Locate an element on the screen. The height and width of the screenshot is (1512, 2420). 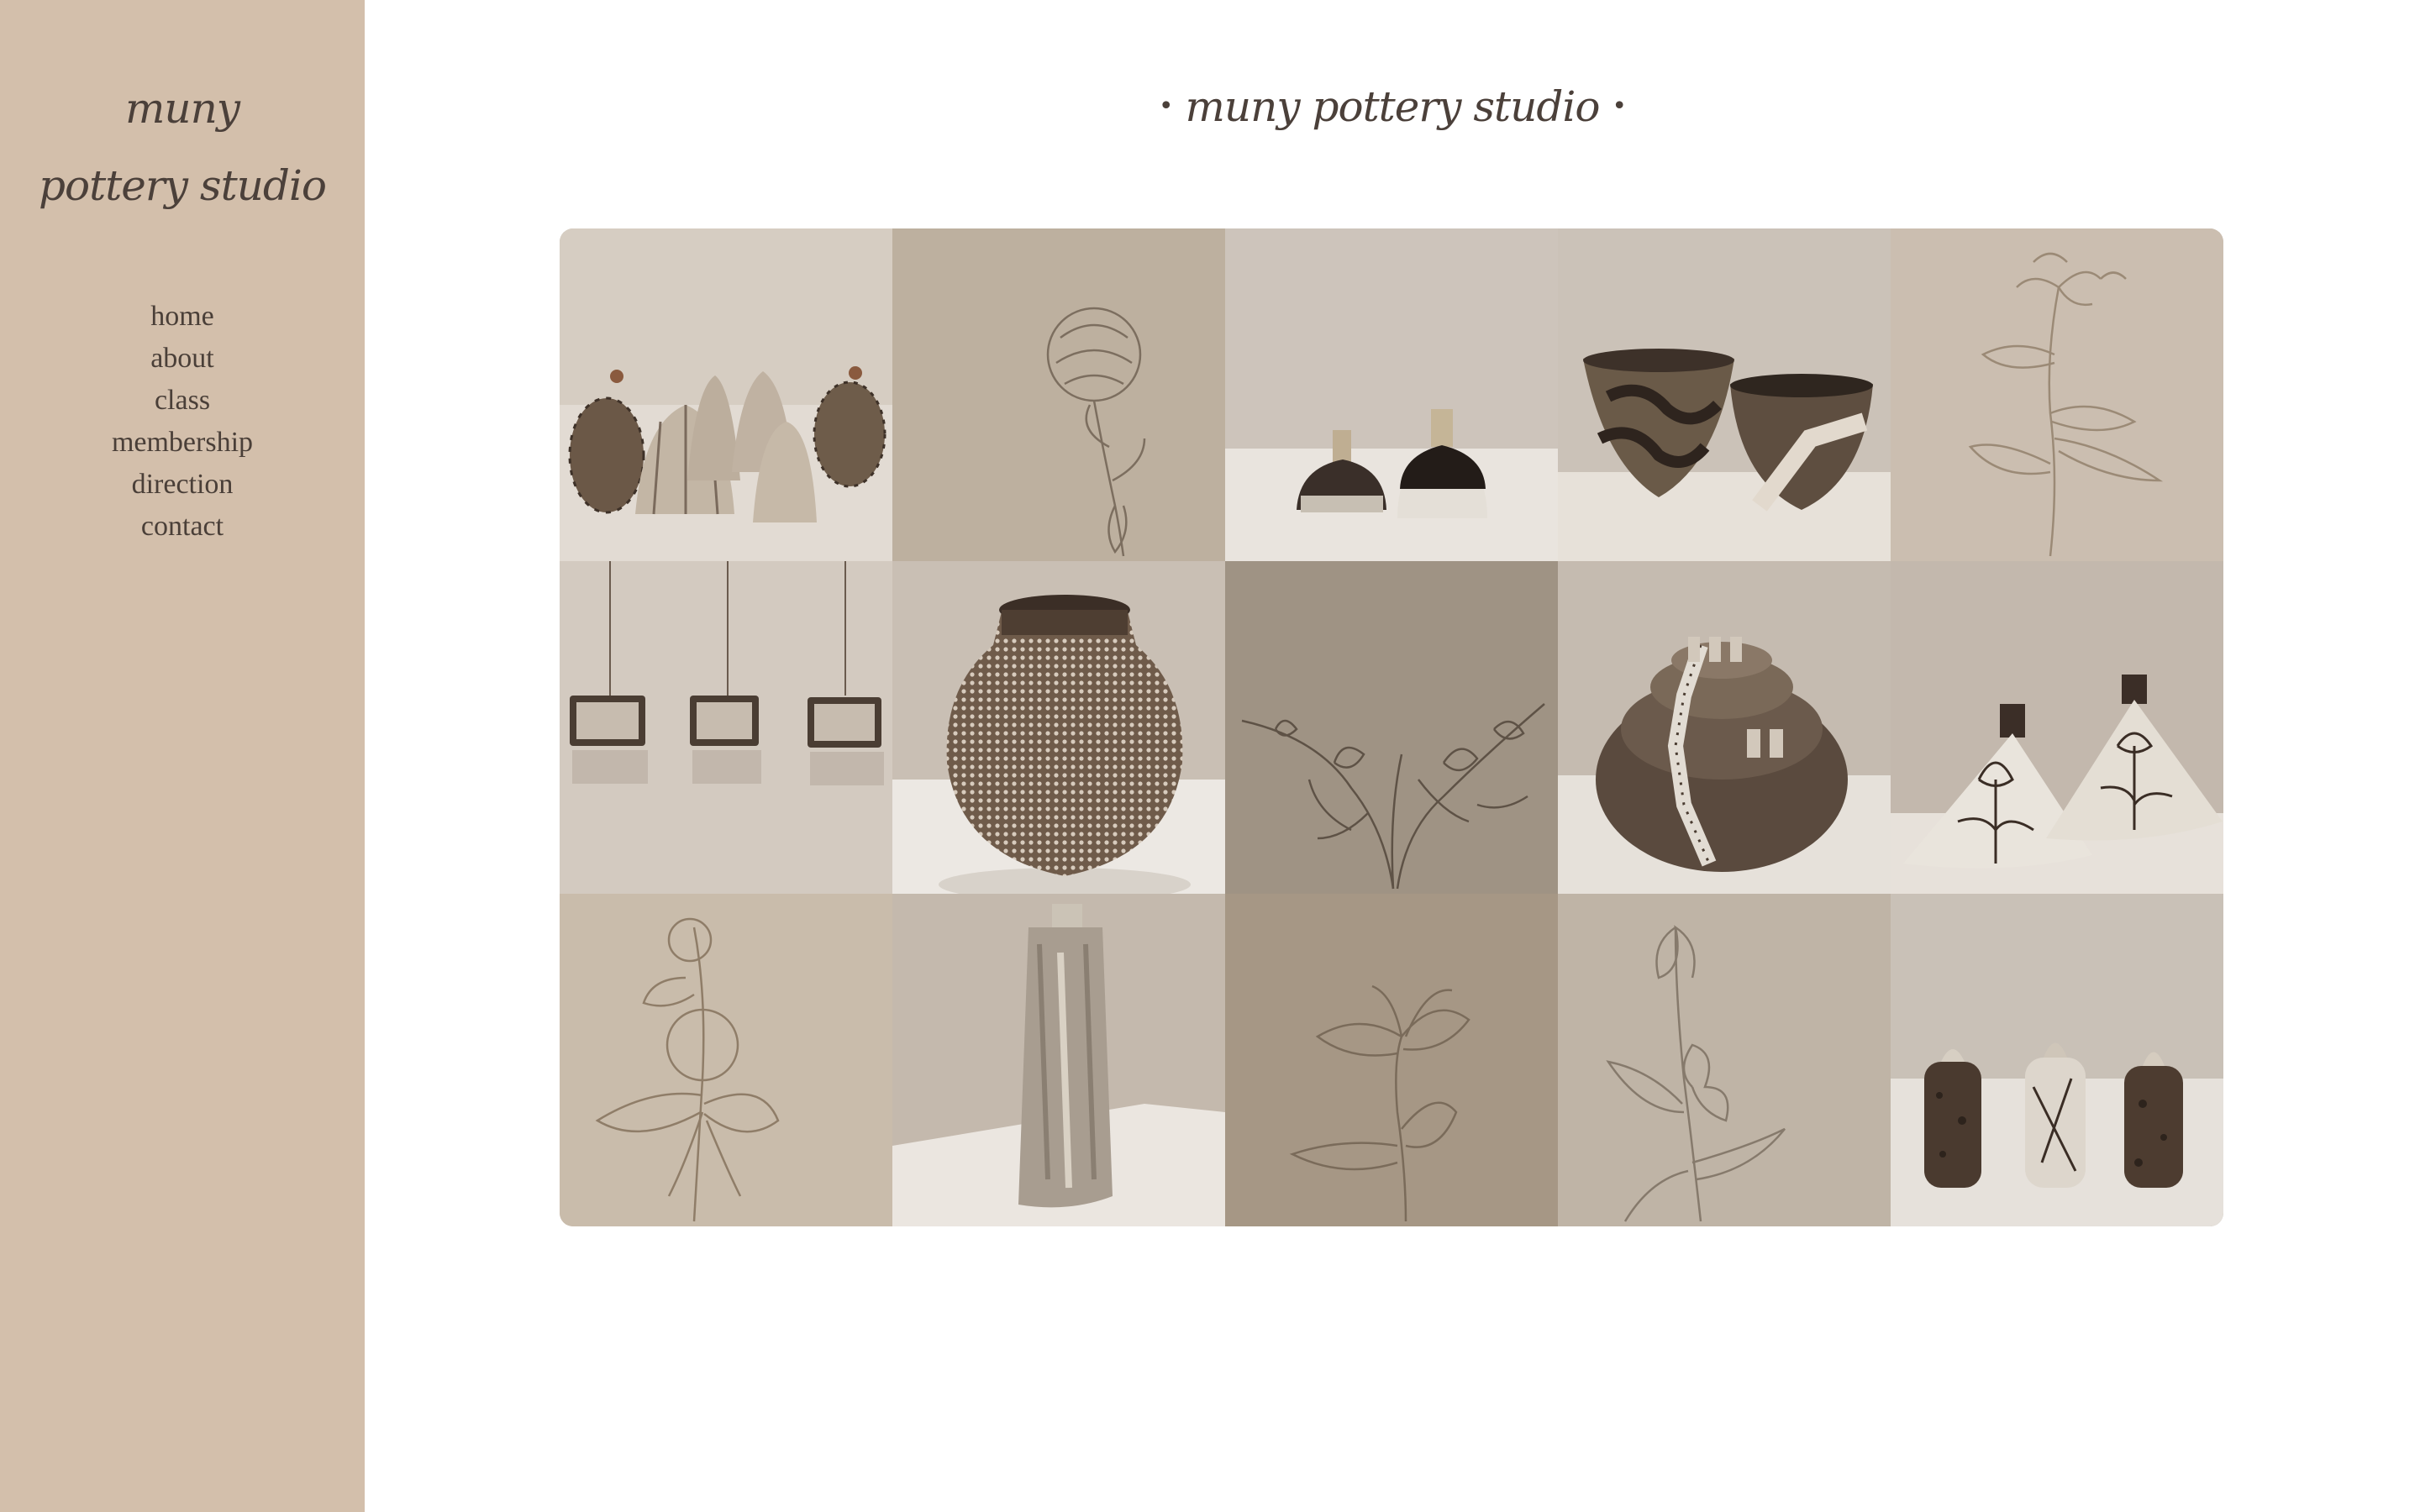
gallery-tile-lily-drawing is located at coordinates (2057, 394).